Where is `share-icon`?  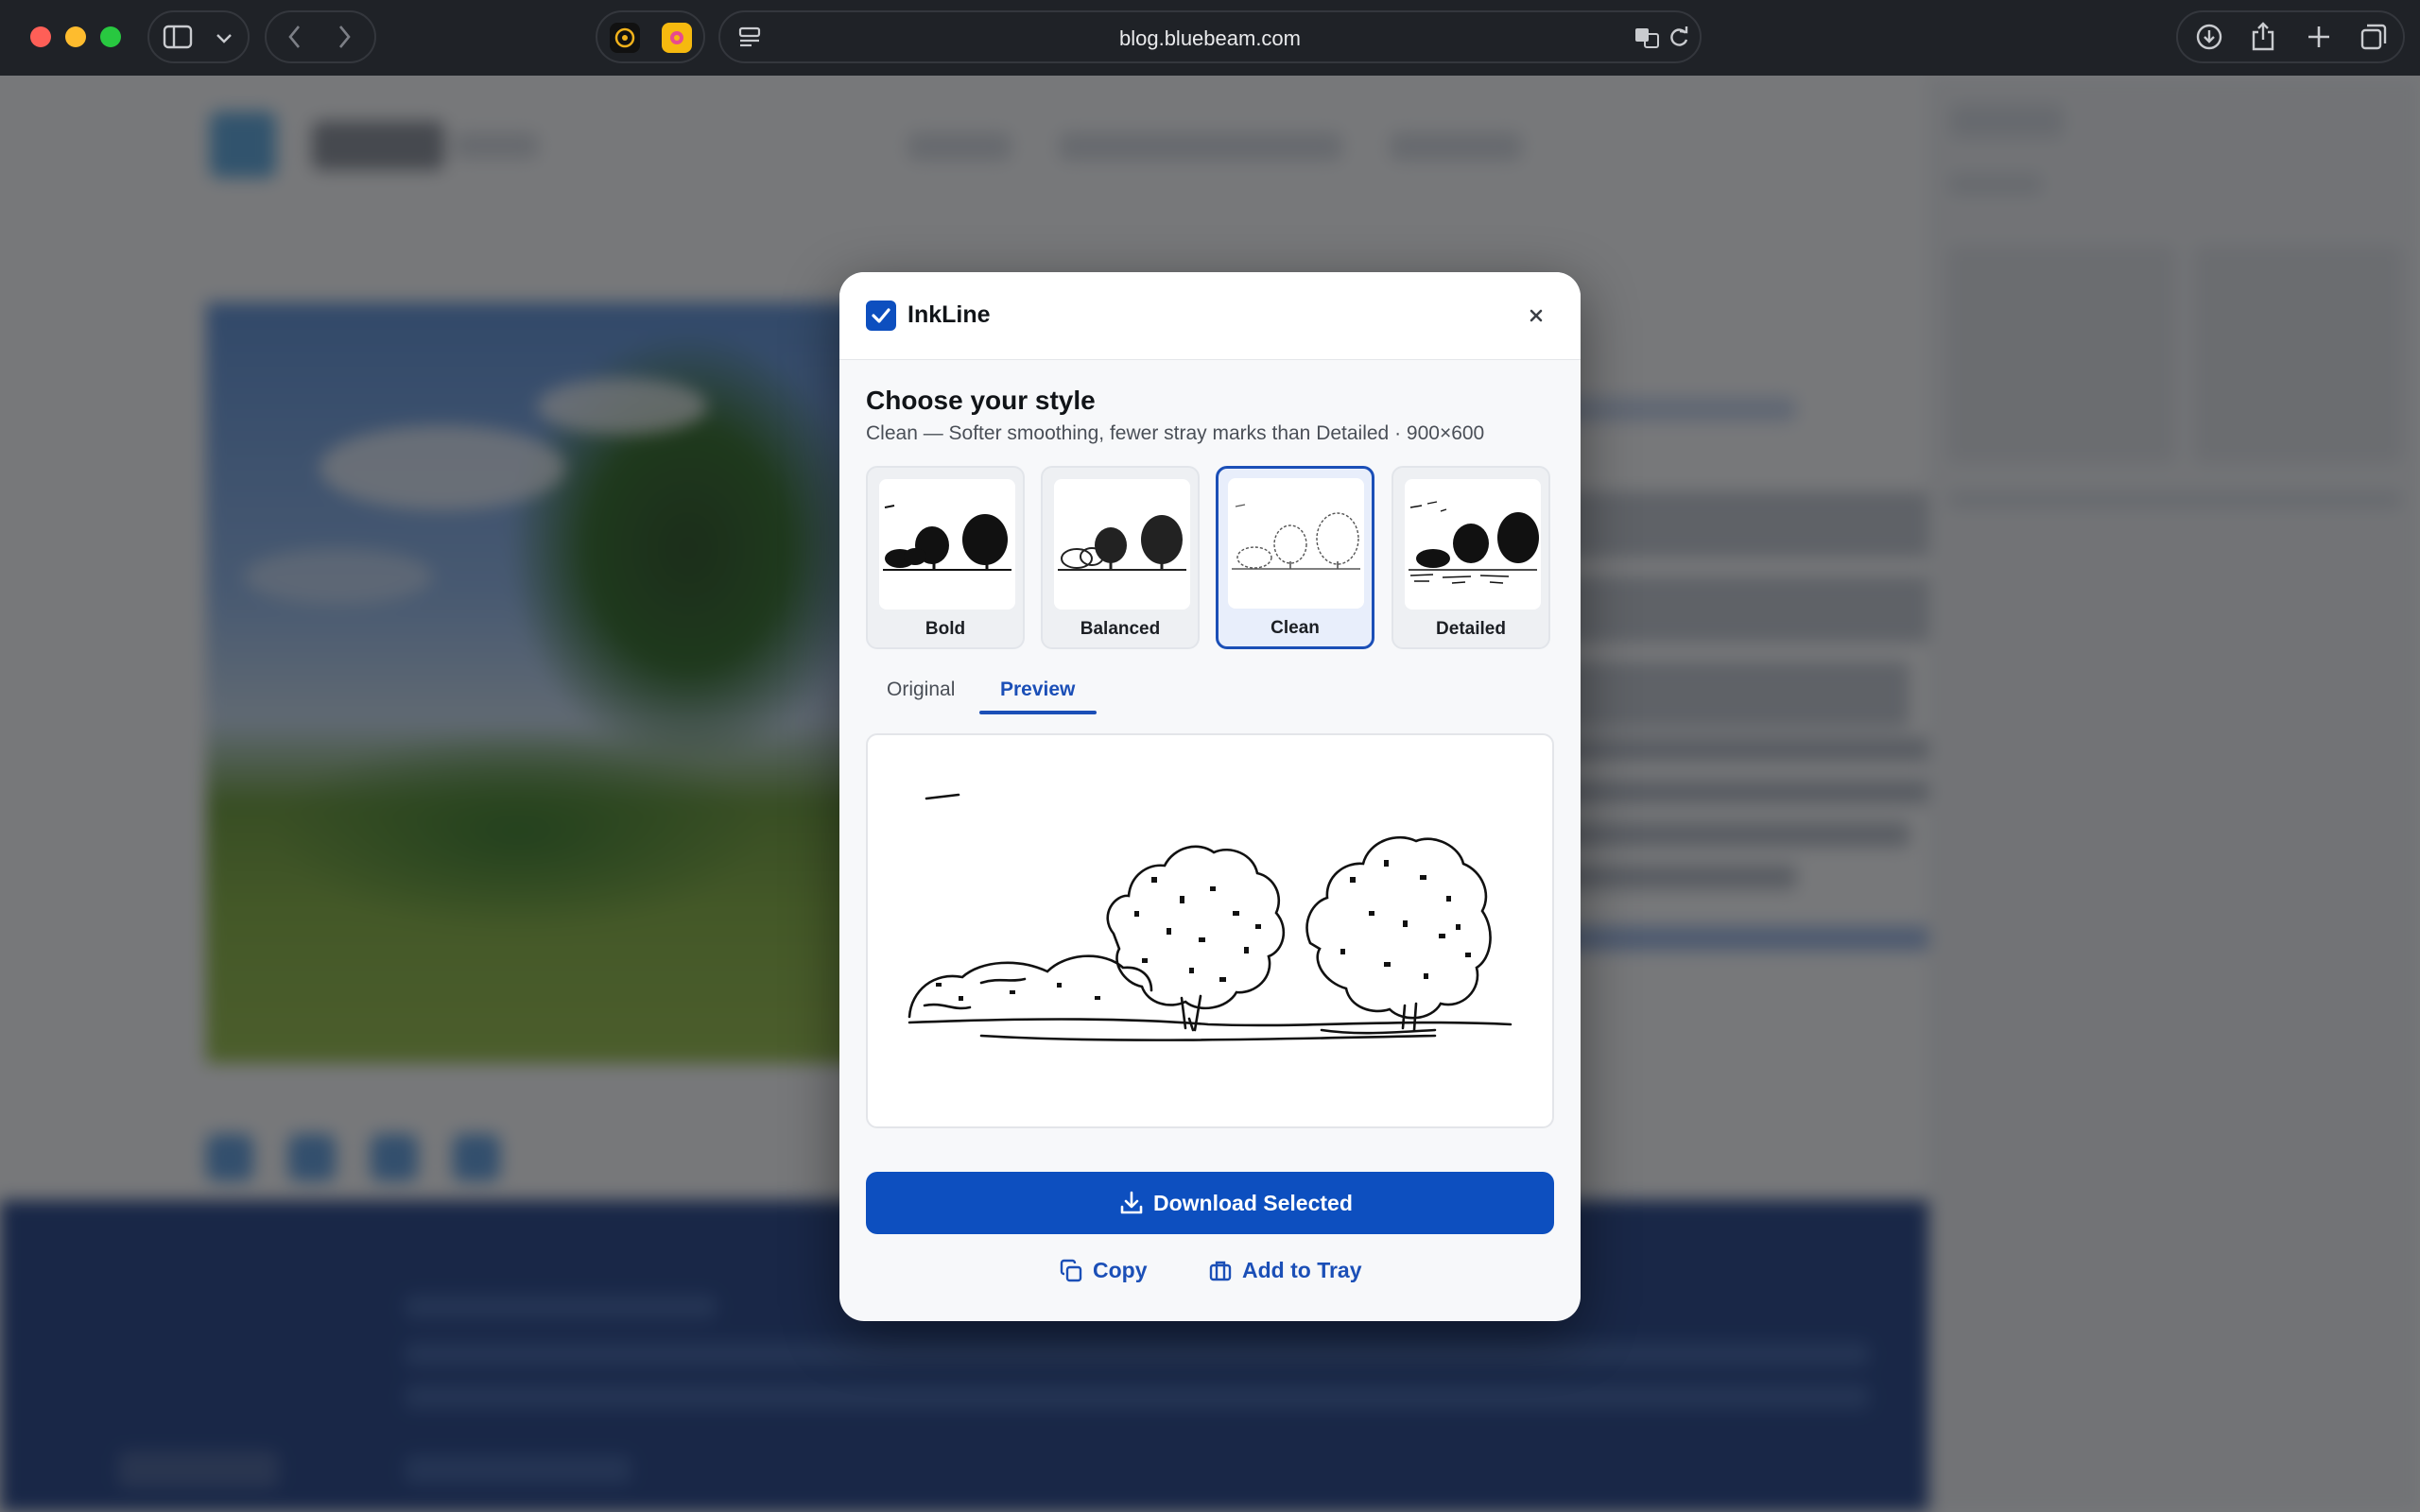 share-icon is located at coordinates (2263, 36).